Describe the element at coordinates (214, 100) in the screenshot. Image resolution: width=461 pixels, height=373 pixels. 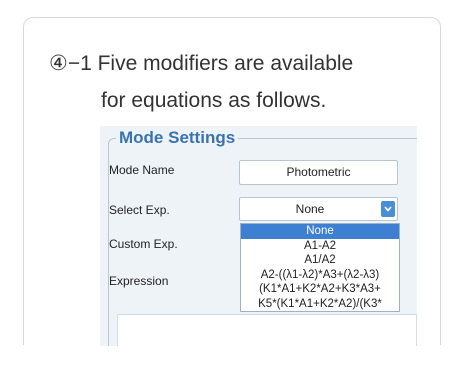
I see `instruction-line-2: for equations as follows.` at that location.